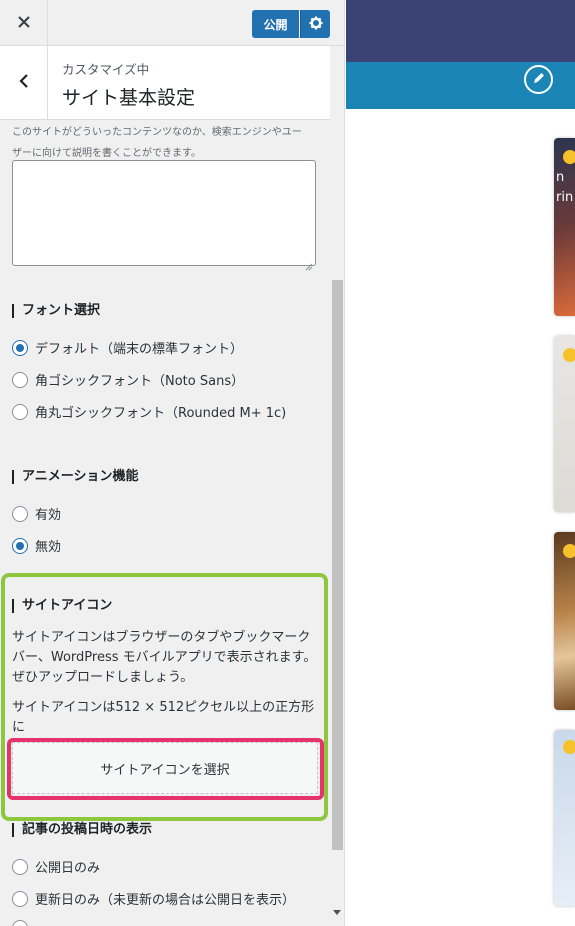  I want to click on chevron-left-icon, so click(24, 83).